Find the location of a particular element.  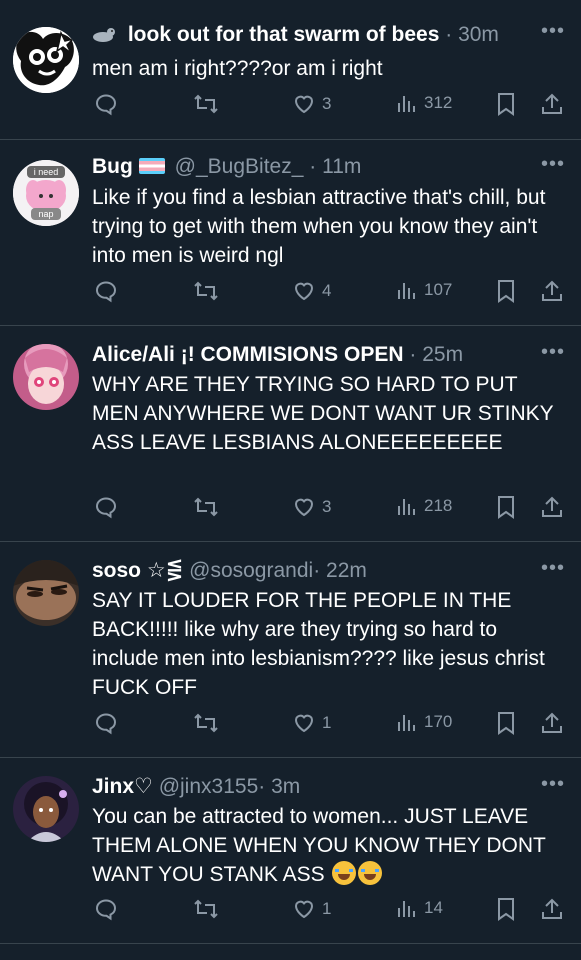

display-name: Jinx♡ is located at coordinates (122, 786).